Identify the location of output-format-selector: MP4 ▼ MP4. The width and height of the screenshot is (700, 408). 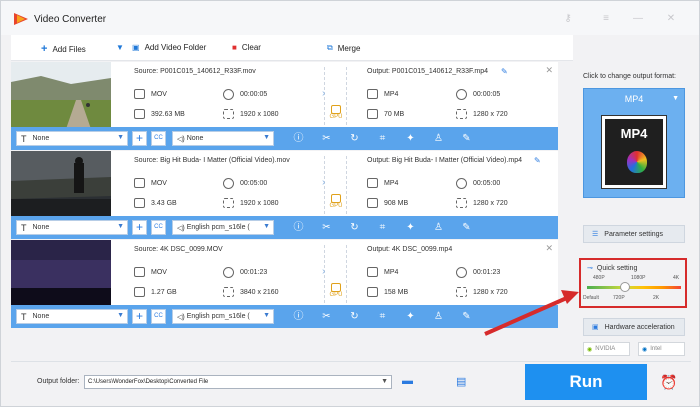
(634, 143).